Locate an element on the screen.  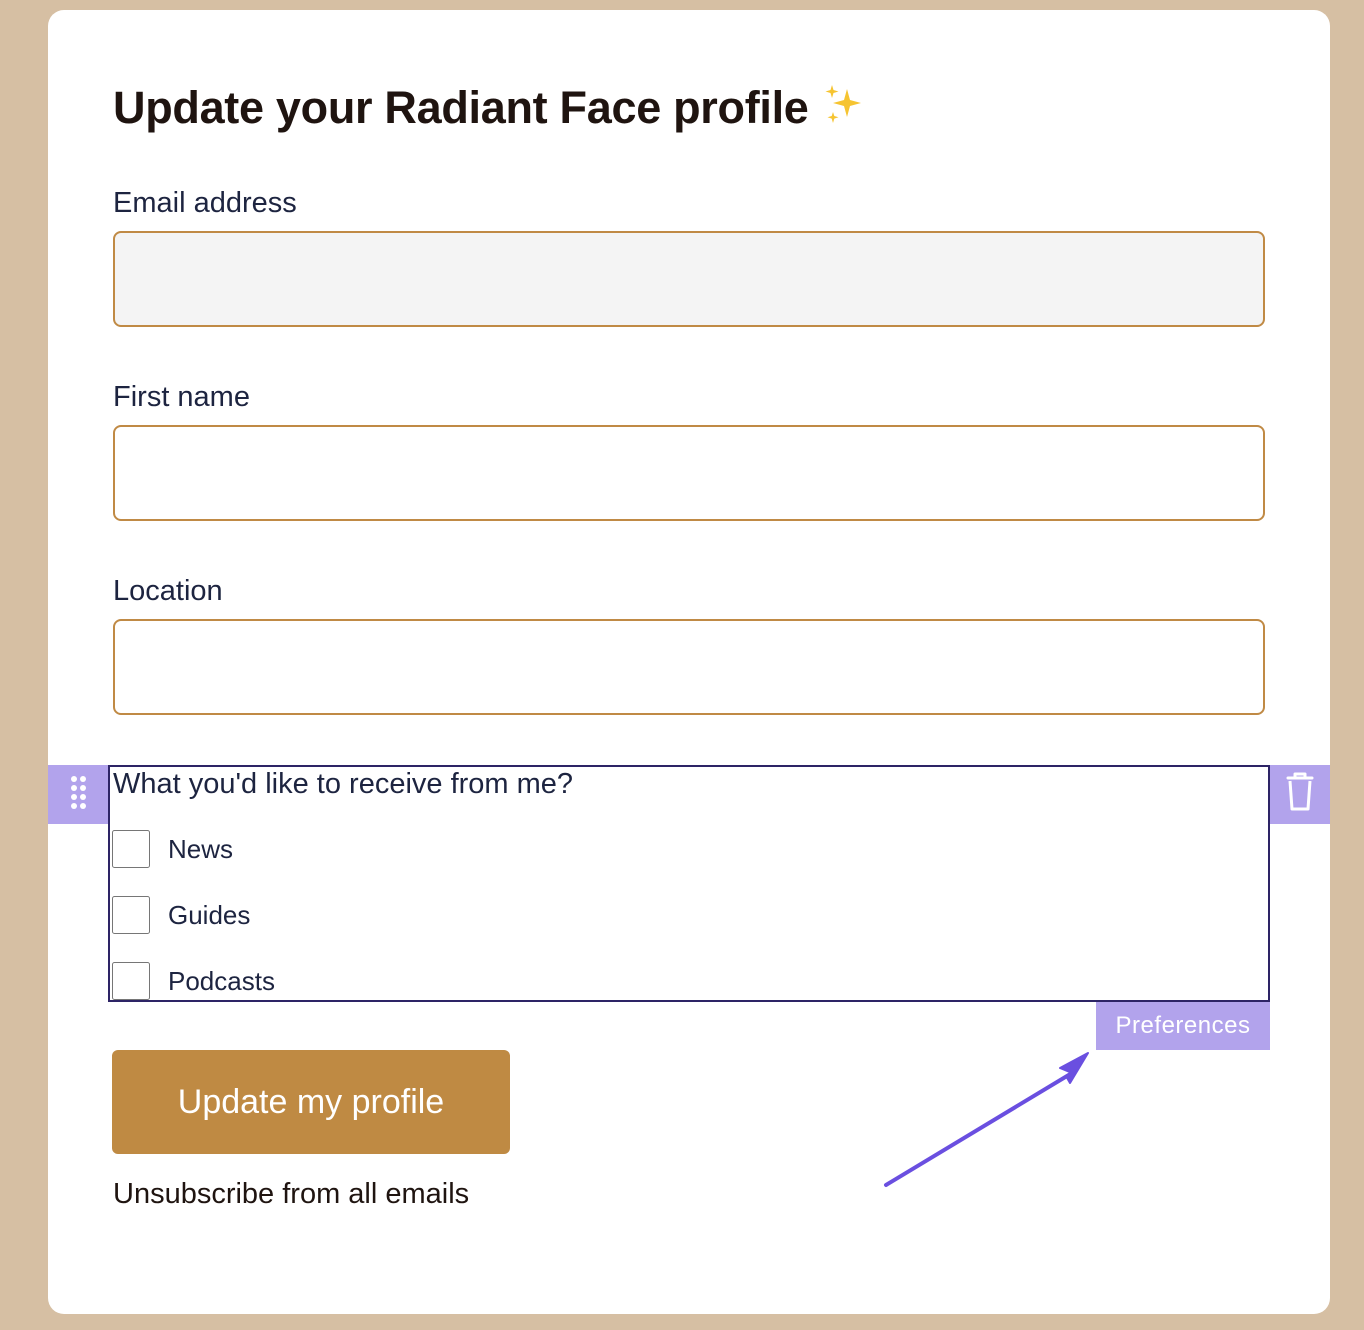
podcasts-label: Podcasts is located at coordinates (221, 980).